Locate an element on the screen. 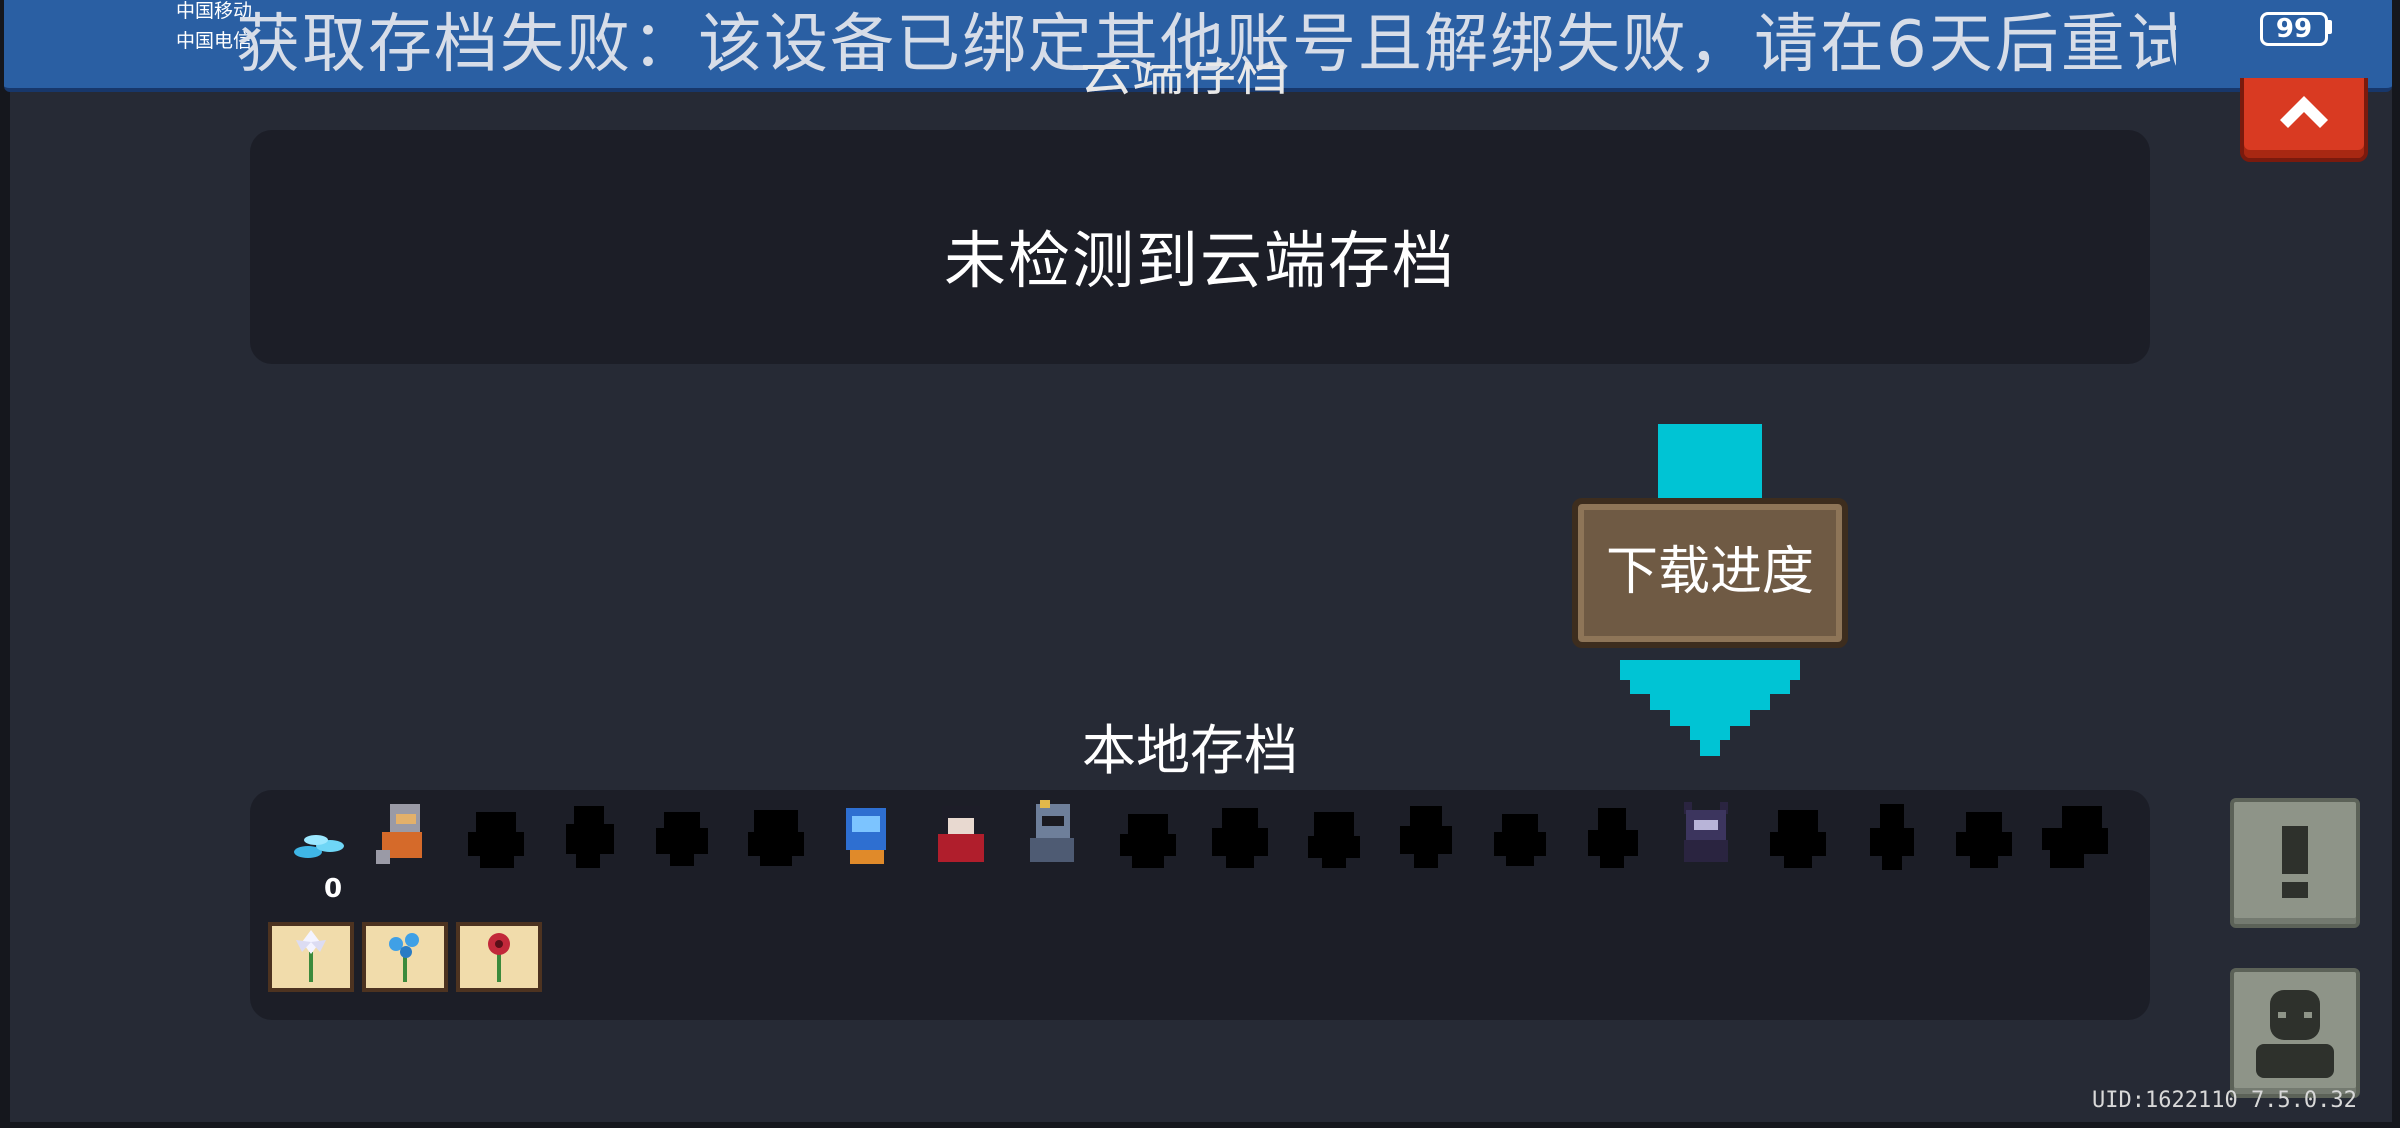 The height and width of the screenshot is (1128, 2400). notice-button is located at coordinates (2295, 863).